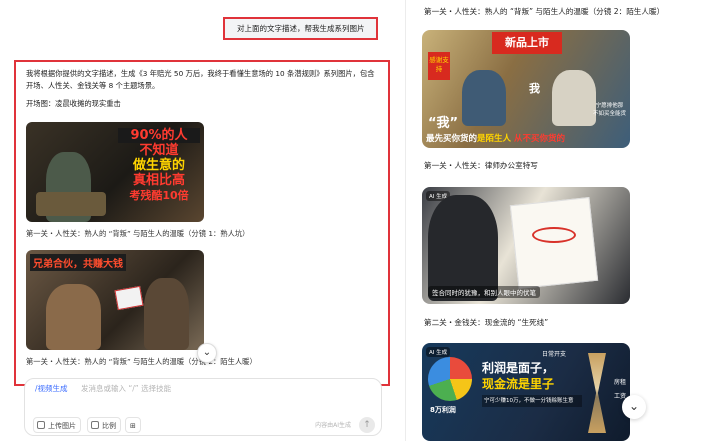  What do you see at coordinates (554, 235) in the screenshot?
I see `highlight-circle` at bounding box center [554, 235].